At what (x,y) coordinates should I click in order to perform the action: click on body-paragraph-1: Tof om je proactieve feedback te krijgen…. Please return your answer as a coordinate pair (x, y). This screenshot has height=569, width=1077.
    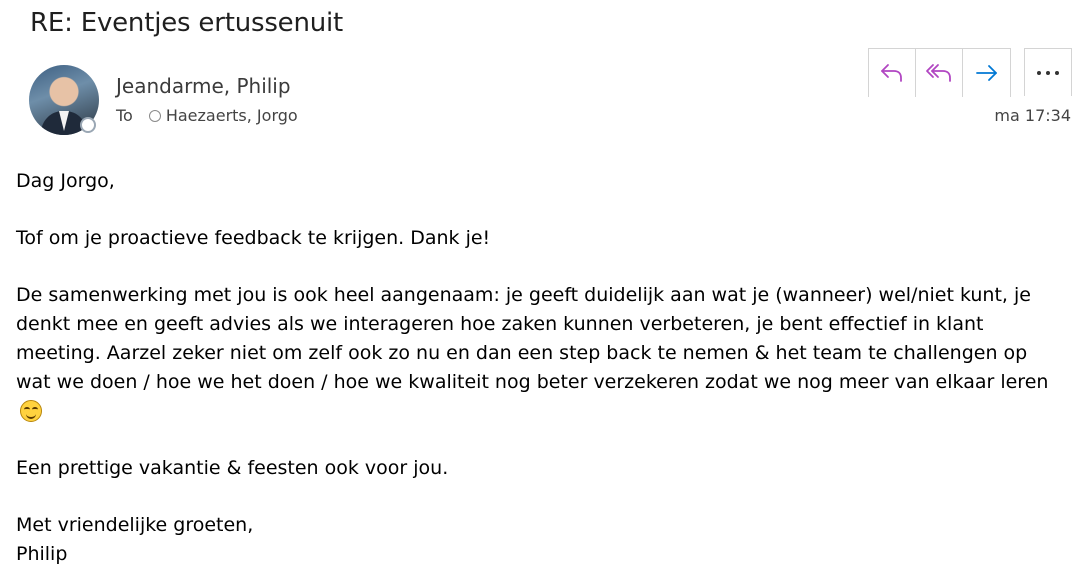
    Looking at the image, I should click on (253, 238).